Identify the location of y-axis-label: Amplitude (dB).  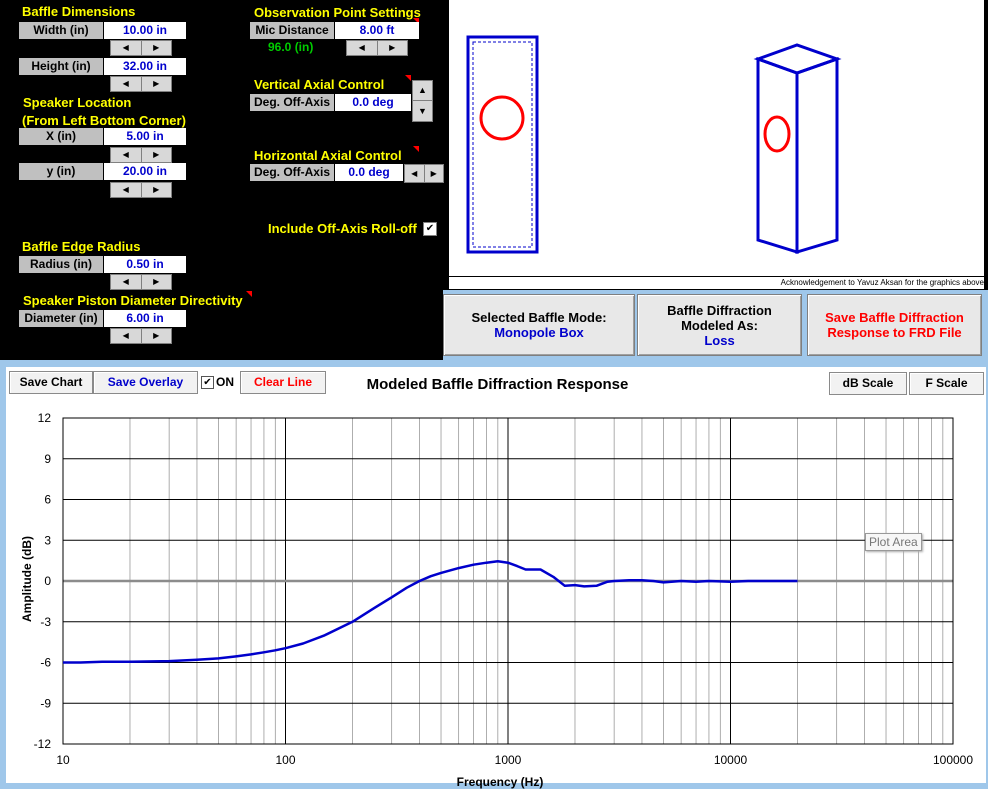
(27, 579).